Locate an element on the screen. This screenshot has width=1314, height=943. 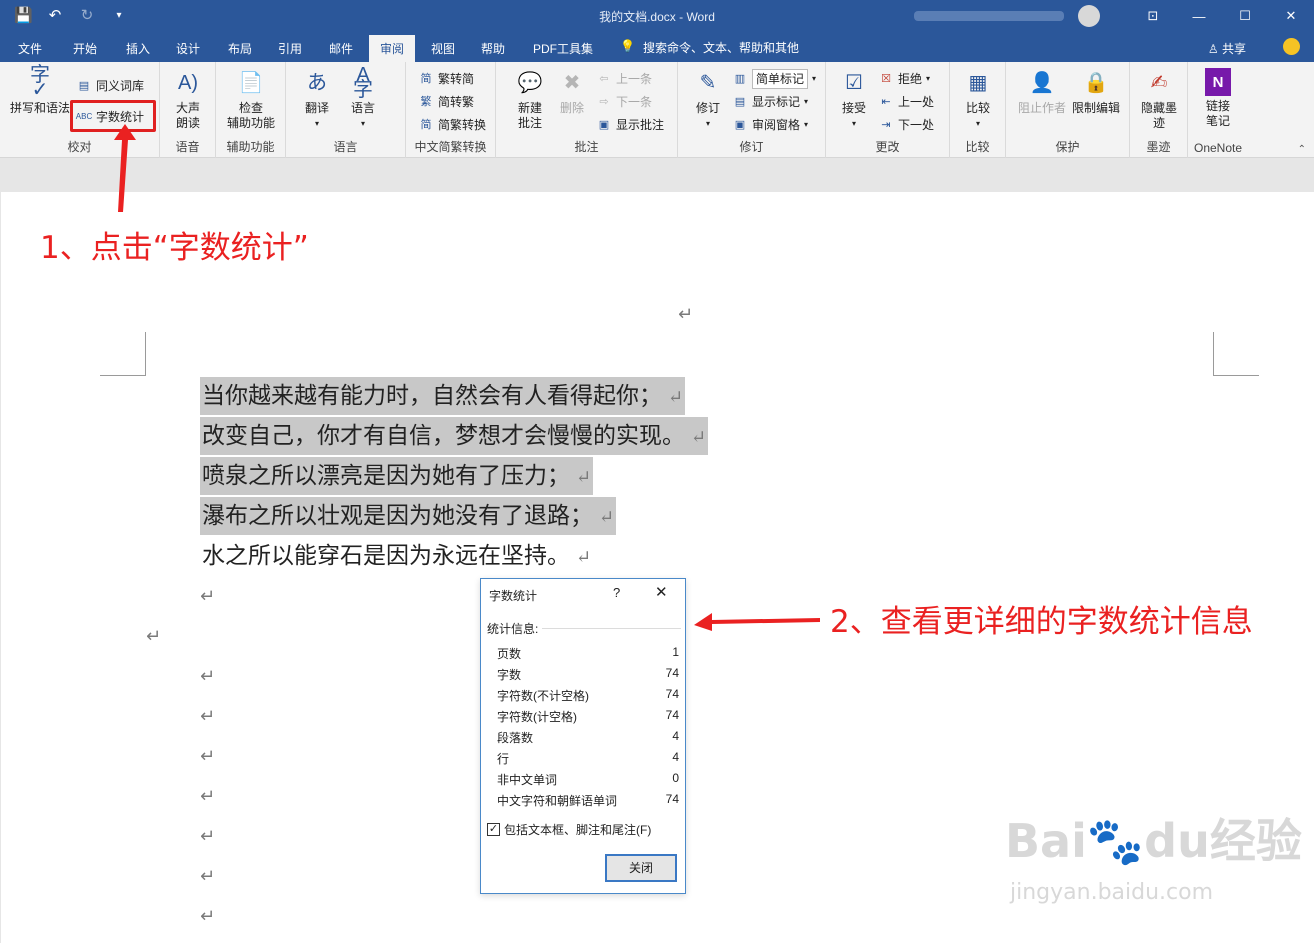
stat-row: 段落数 4 is located at coordinates (588, 737).